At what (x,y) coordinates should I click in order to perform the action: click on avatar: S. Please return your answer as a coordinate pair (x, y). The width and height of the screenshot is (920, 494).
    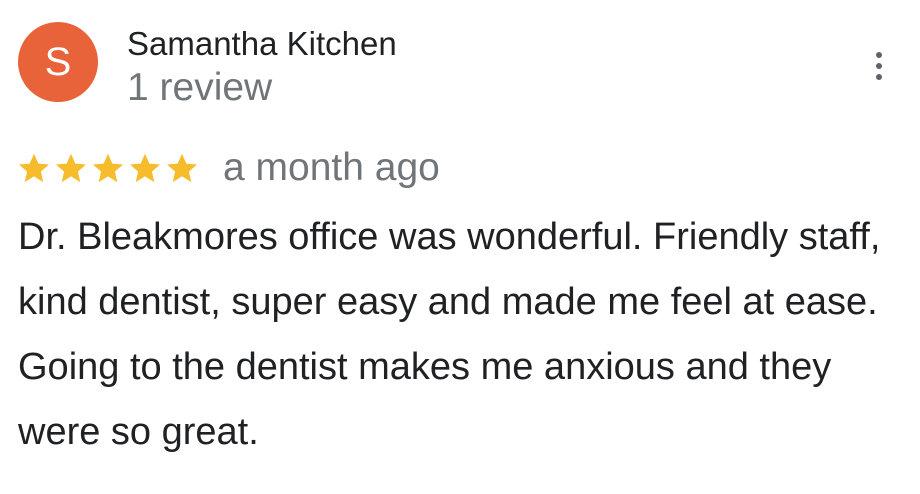
    Looking at the image, I should click on (58, 62).